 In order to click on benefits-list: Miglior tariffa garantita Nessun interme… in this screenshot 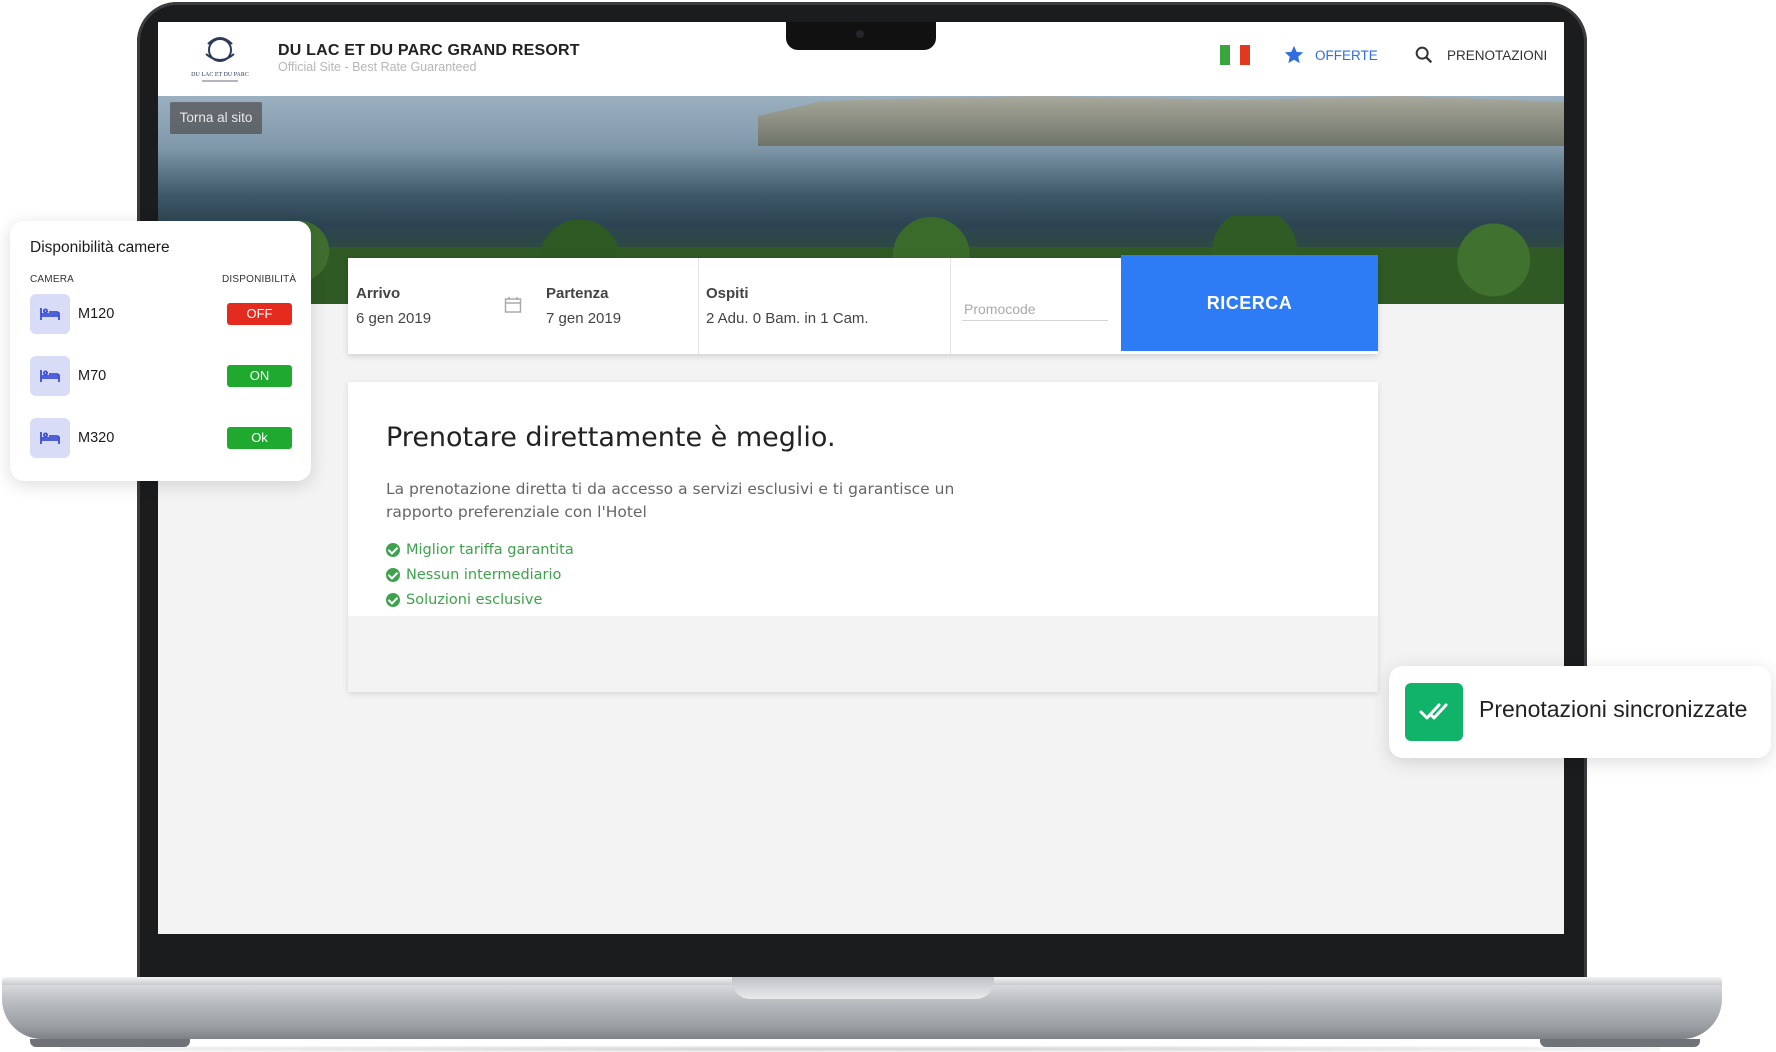, I will do `click(480, 574)`.